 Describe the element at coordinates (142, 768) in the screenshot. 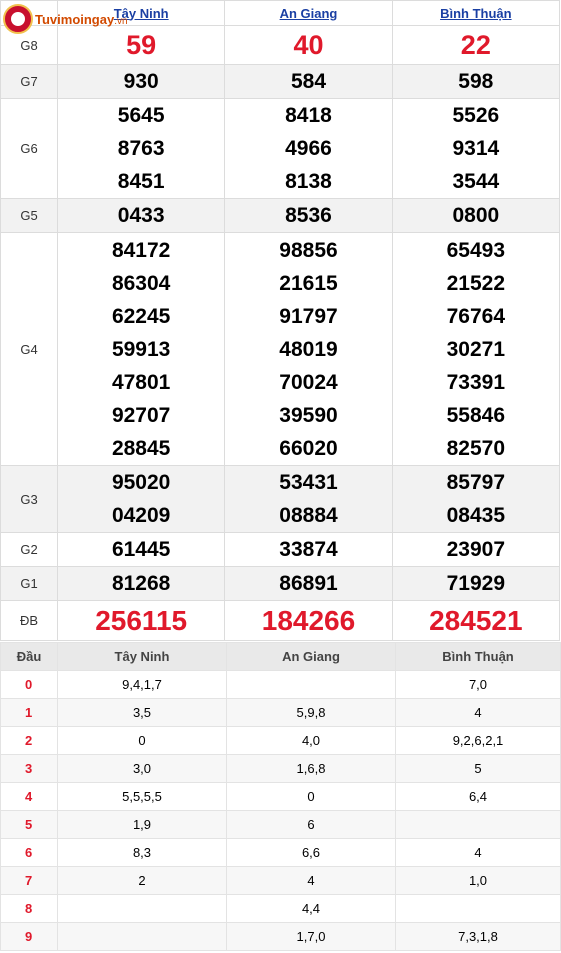

I see `dau-cell: 3,0` at that location.